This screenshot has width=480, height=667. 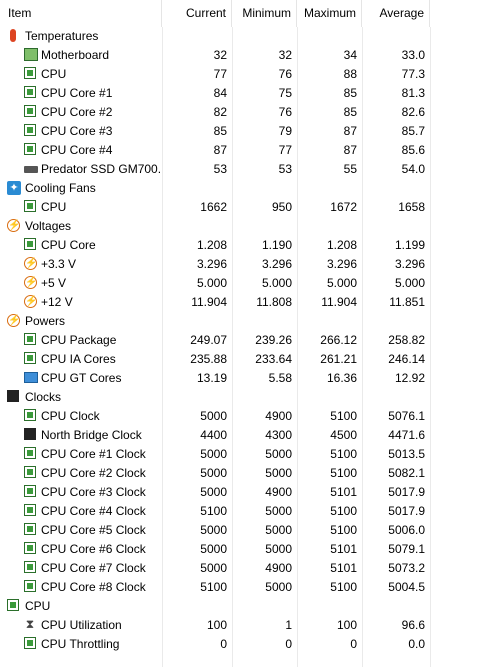 What do you see at coordinates (413, 131) in the screenshot?
I see `sensor-average-value: 85.7` at bounding box center [413, 131].